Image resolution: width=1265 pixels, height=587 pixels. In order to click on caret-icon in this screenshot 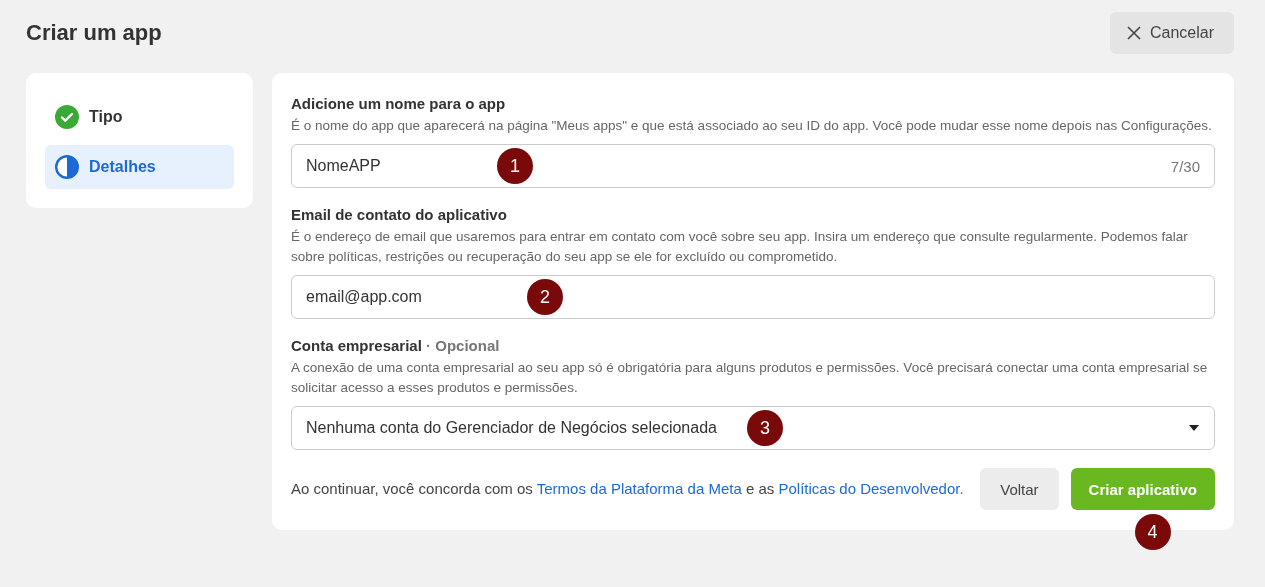, I will do `click(1194, 428)`.